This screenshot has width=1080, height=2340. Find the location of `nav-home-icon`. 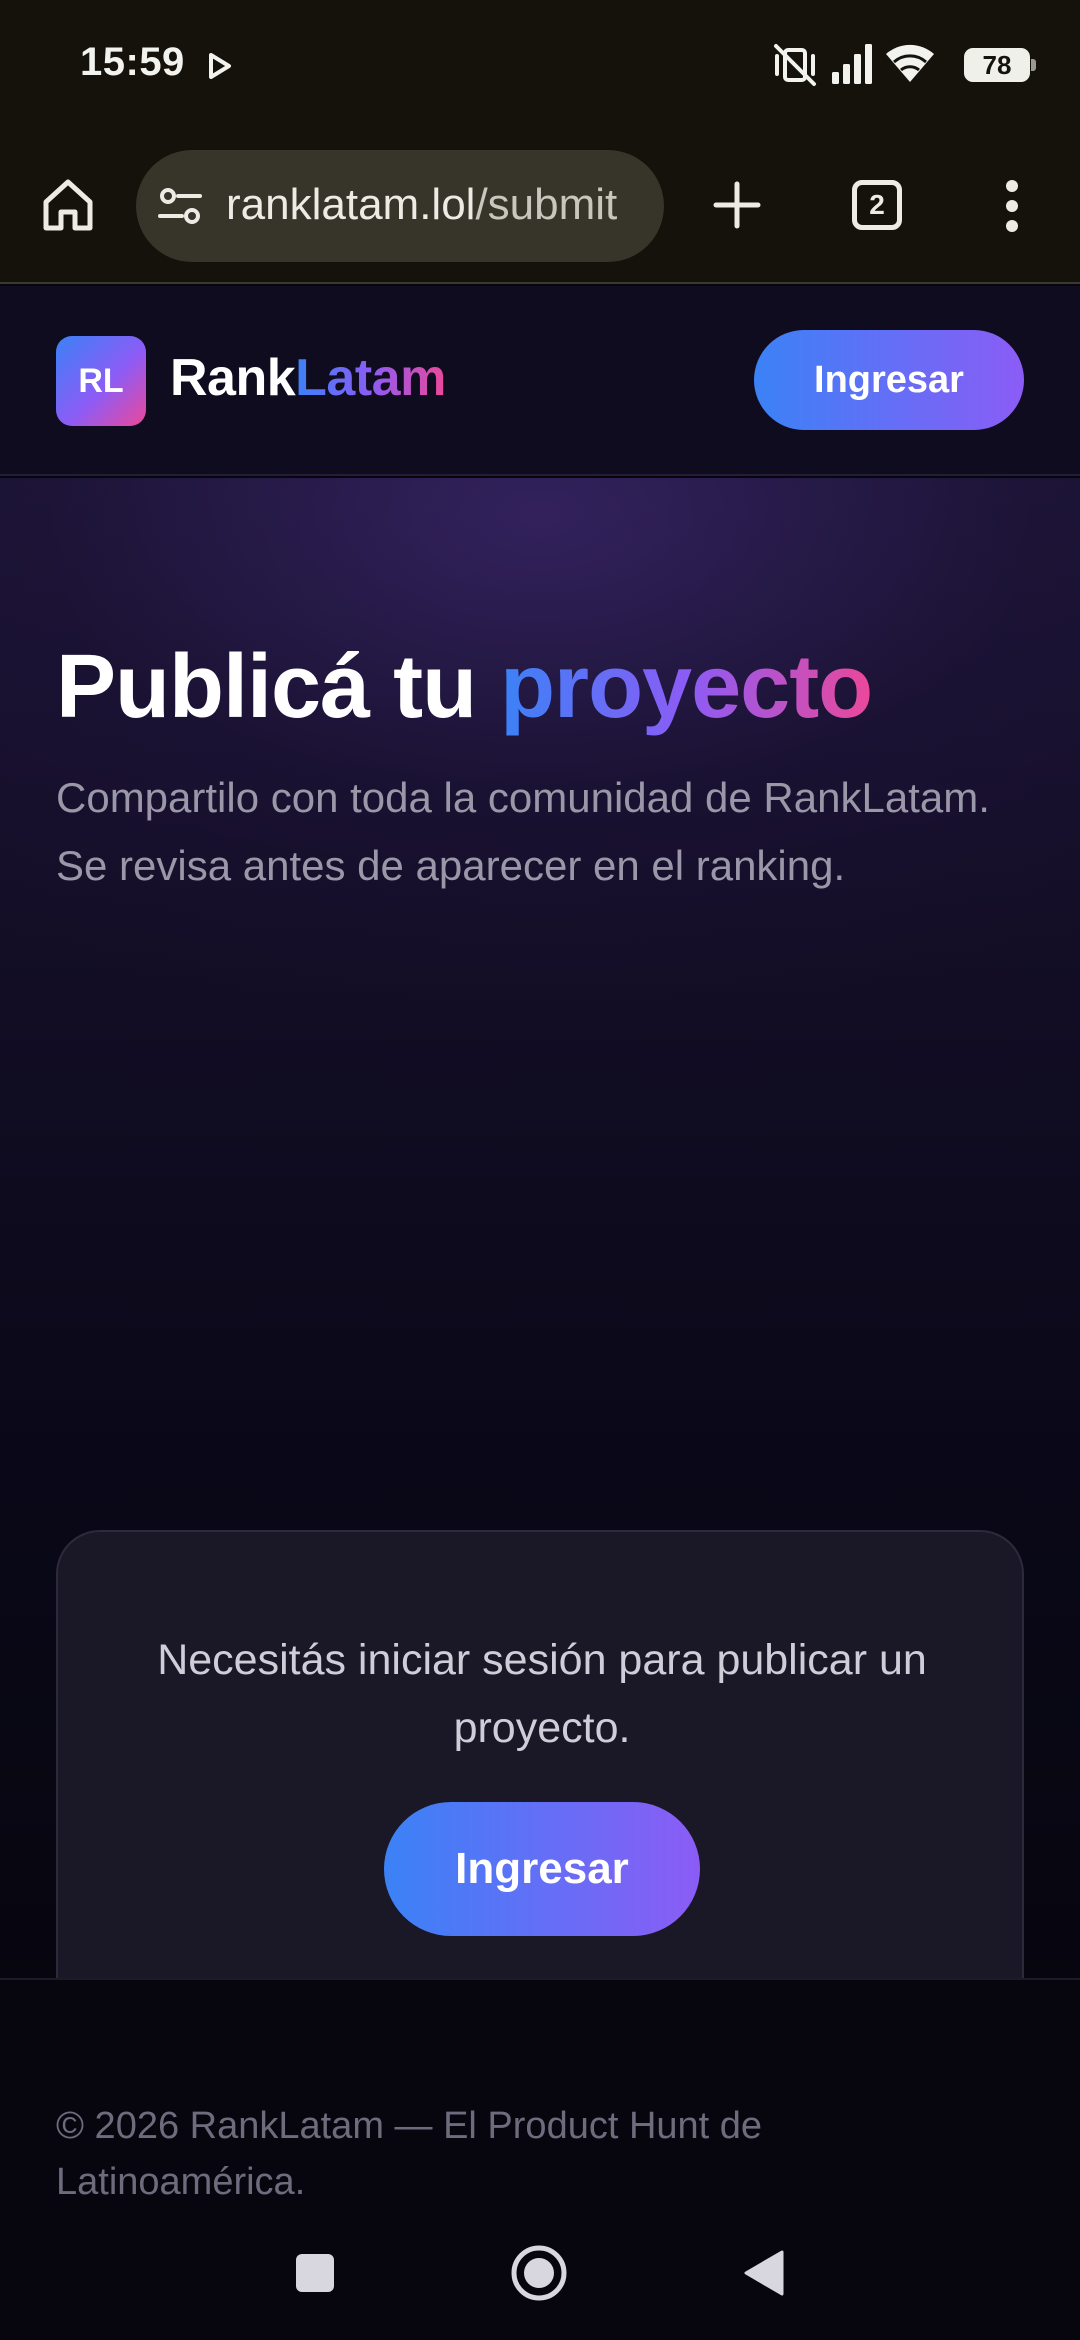

nav-home-icon is located at coordinates (539, 2273).